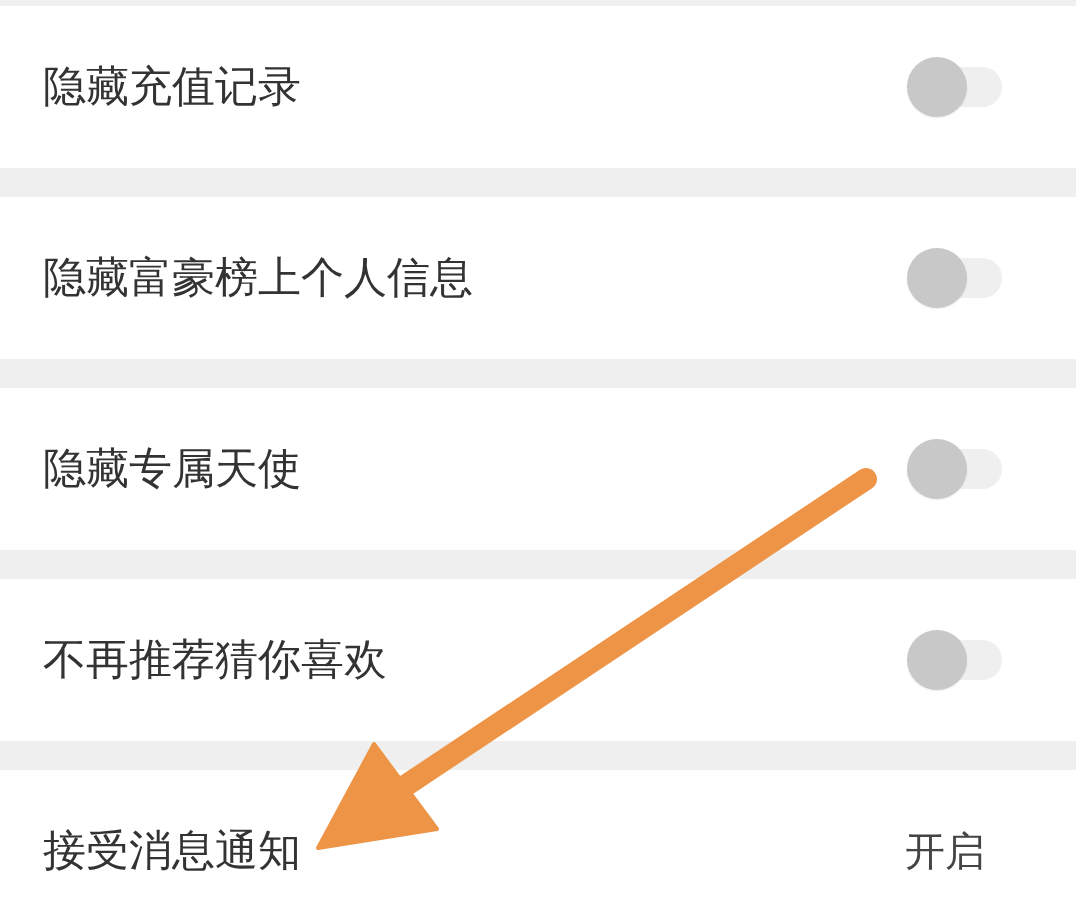  I want to click on setting-label: 隐藏充值记录, so click(172, 87).